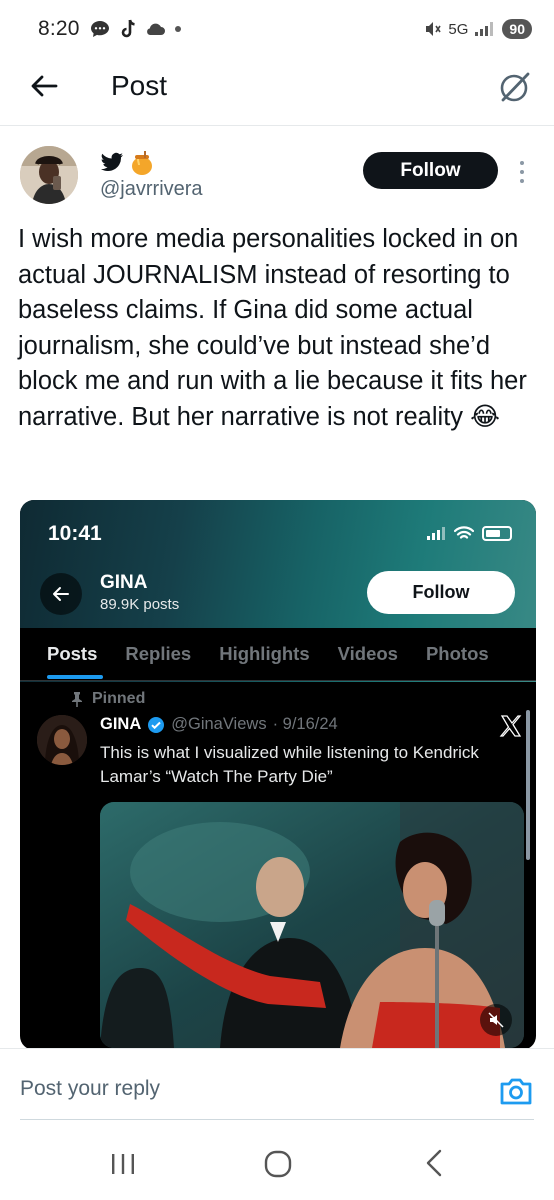 The width and height of the screenshot is (554, 1200). What do you see at coordinates (464, 532) in the screenshot?
I see `wifi-icon` at bounding box center [464, 532].